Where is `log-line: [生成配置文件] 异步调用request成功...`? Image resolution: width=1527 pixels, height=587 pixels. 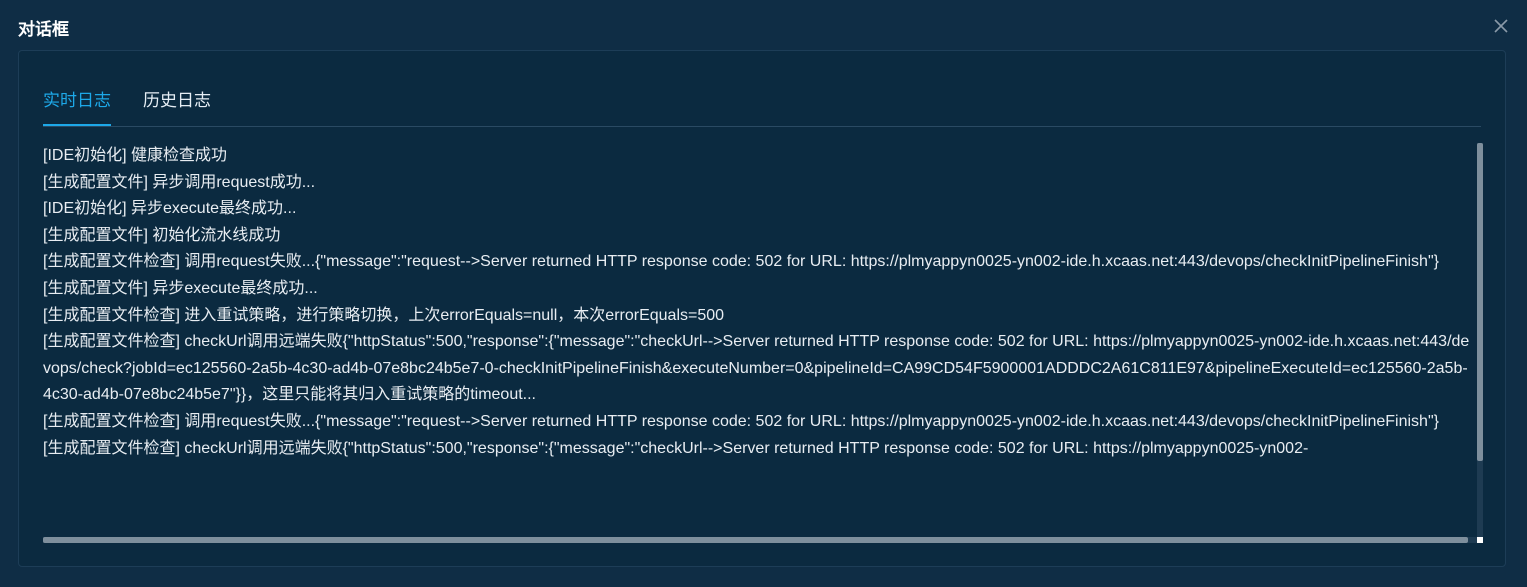
log-line: [生成配置文件] 异步调用request成功... is located at coordinates (179, 182).